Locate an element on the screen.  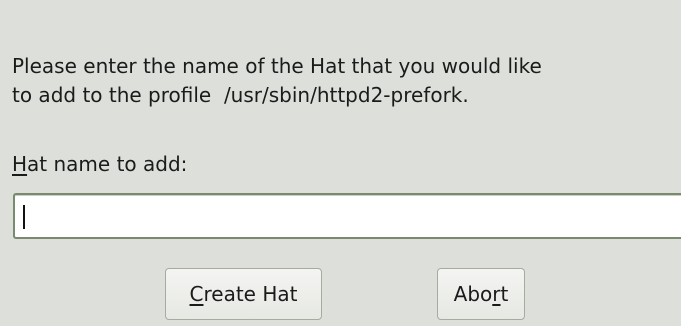
create-hat-button: Create Hat is located at coordinates (243, 294).